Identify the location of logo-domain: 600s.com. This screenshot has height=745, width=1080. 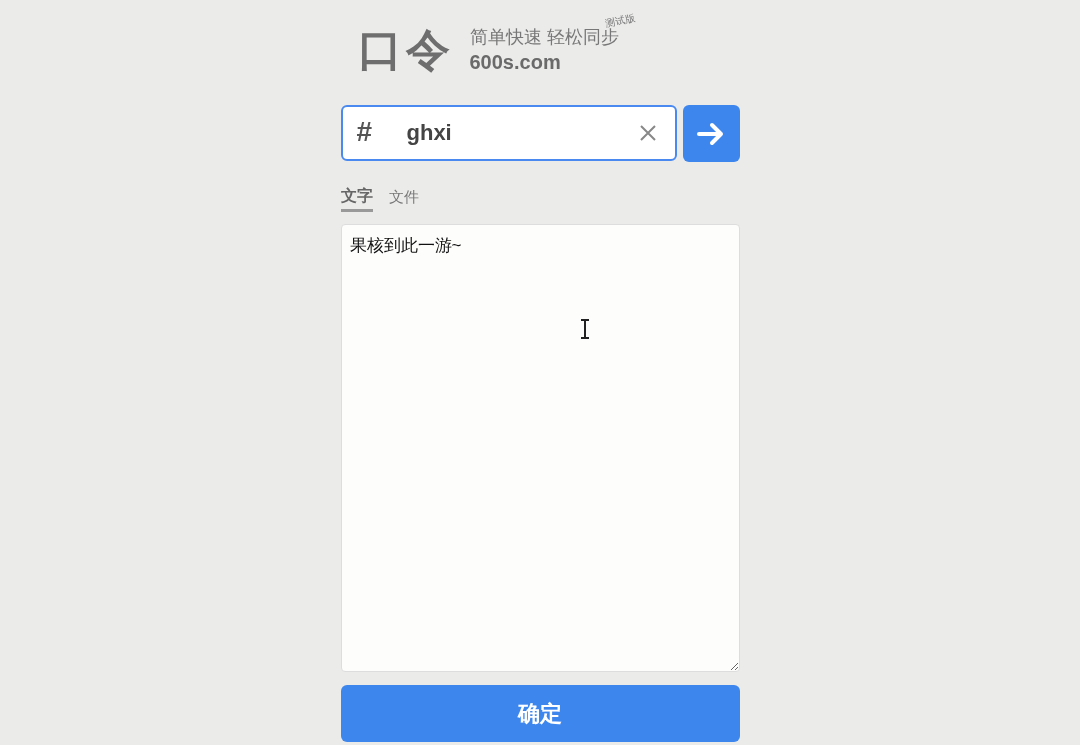
(515, 62).